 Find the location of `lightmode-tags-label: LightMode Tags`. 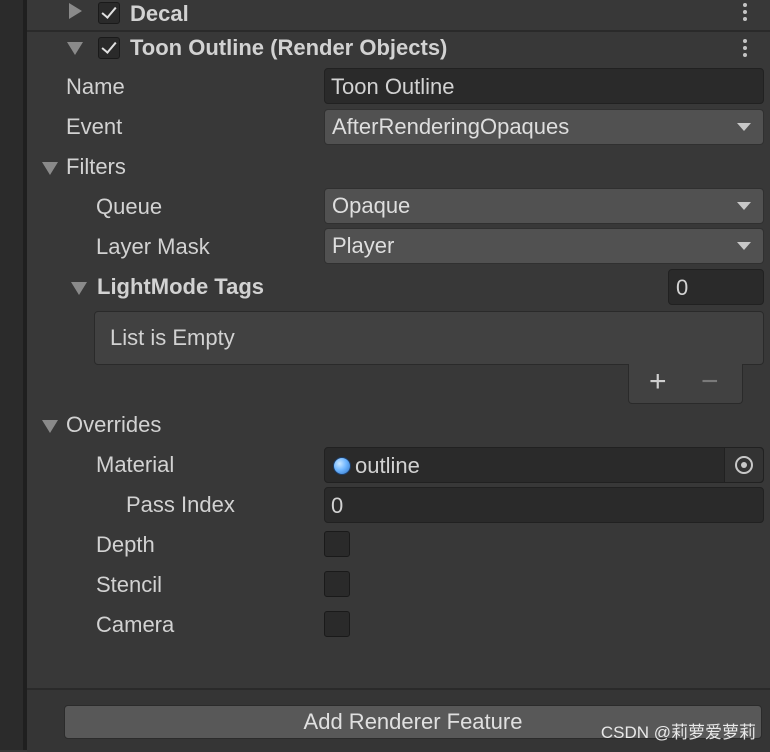

lightmode-tags-label: LightMode Tags is located at coordinates (180, 287).